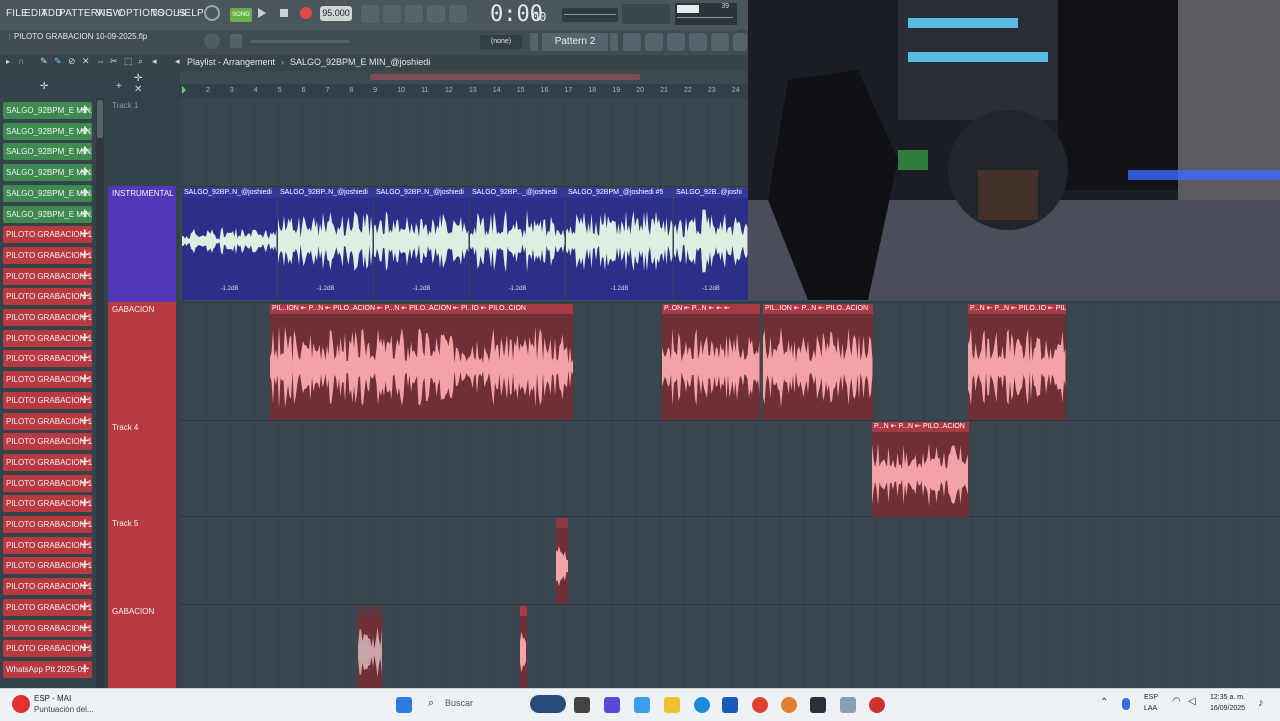 This screenshot has width=1280, height=721. I want to click on playback-icon: ◂, so click(154, 61).